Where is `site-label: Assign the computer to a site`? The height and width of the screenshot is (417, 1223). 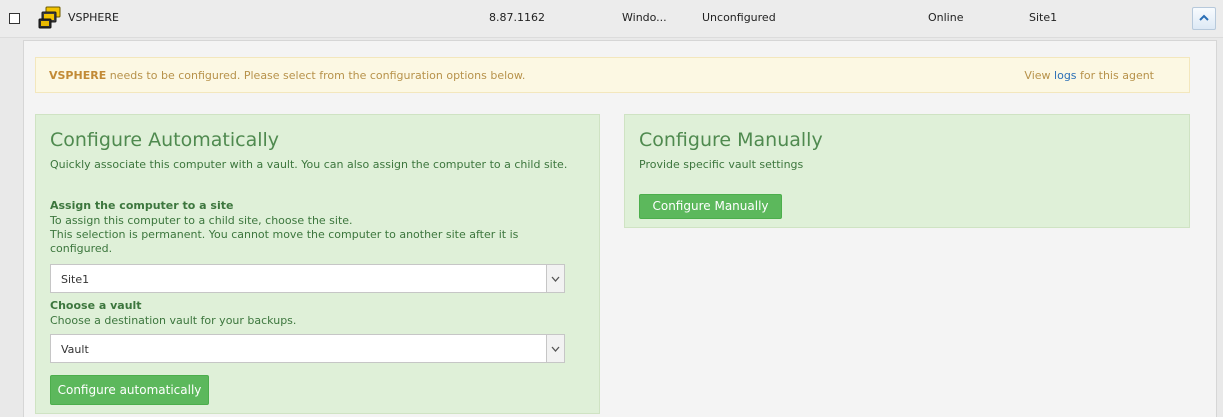
site-label: Assign the computer to a site is located at coordinates (142, 205).